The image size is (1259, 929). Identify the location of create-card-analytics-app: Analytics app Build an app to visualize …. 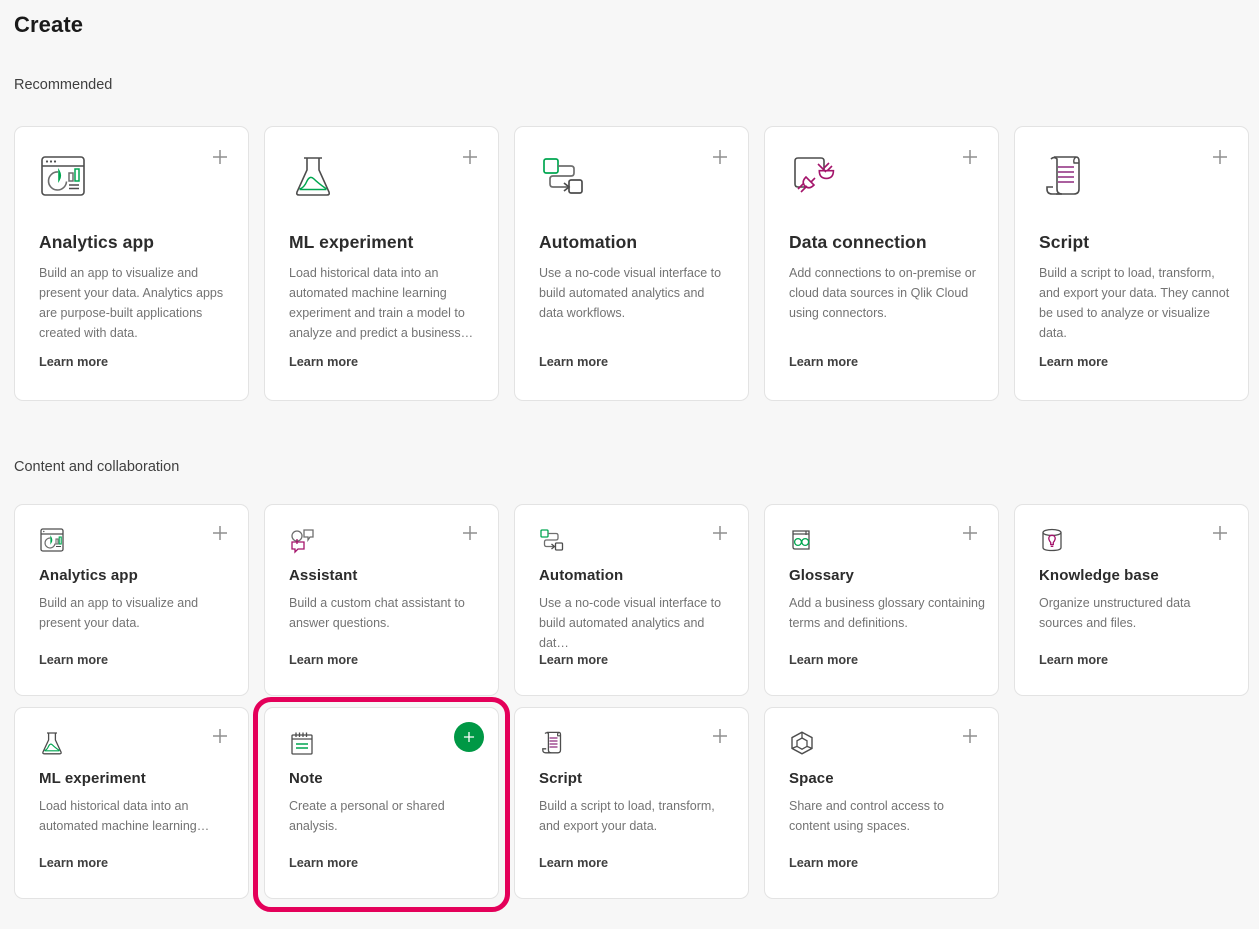
(131, 263).